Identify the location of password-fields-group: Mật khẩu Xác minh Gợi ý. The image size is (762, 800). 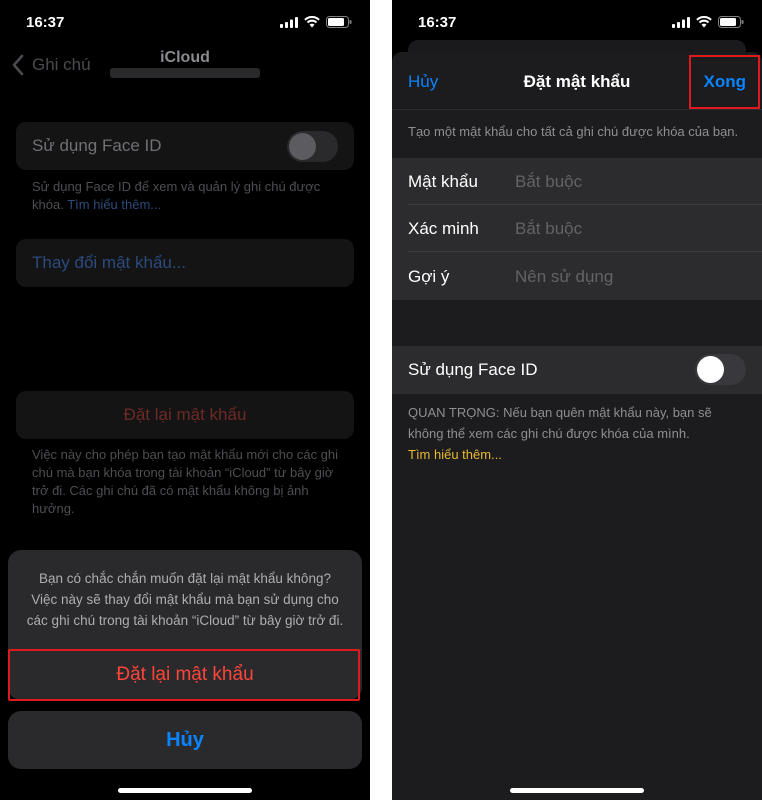
(577, 229).